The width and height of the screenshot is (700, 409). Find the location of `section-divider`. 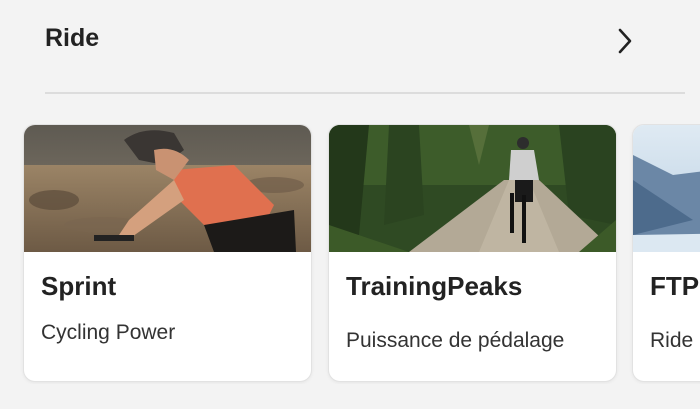

section-divider is located at coordinates (365, 93).